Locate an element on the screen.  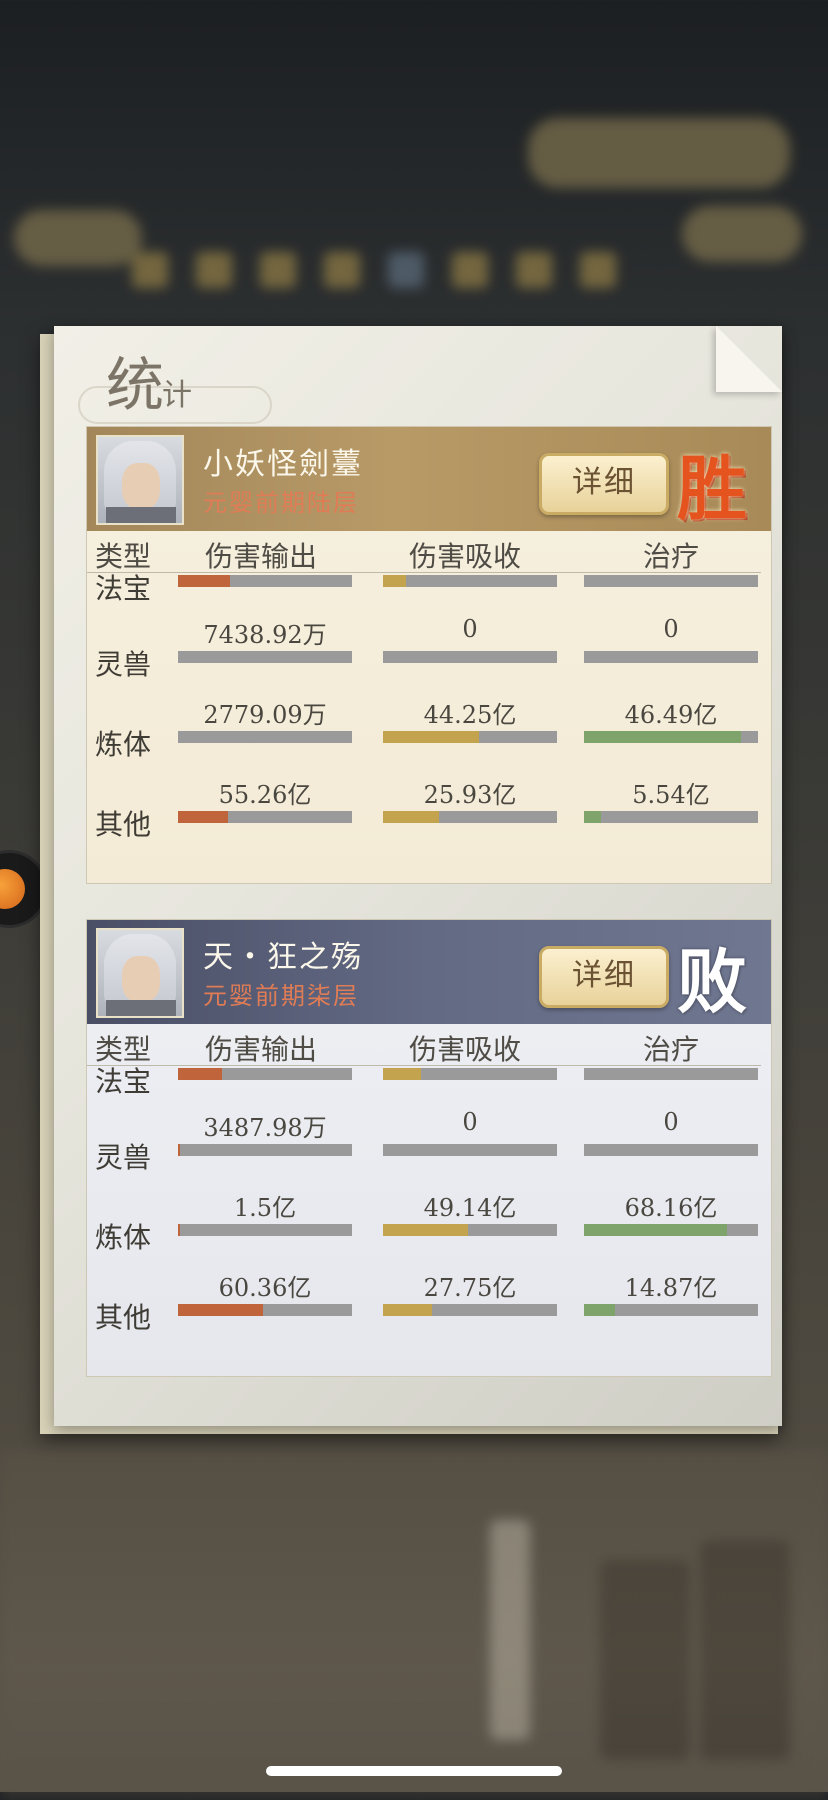
damage-value: 60.36亿 is located at coordinates (265, 1288).